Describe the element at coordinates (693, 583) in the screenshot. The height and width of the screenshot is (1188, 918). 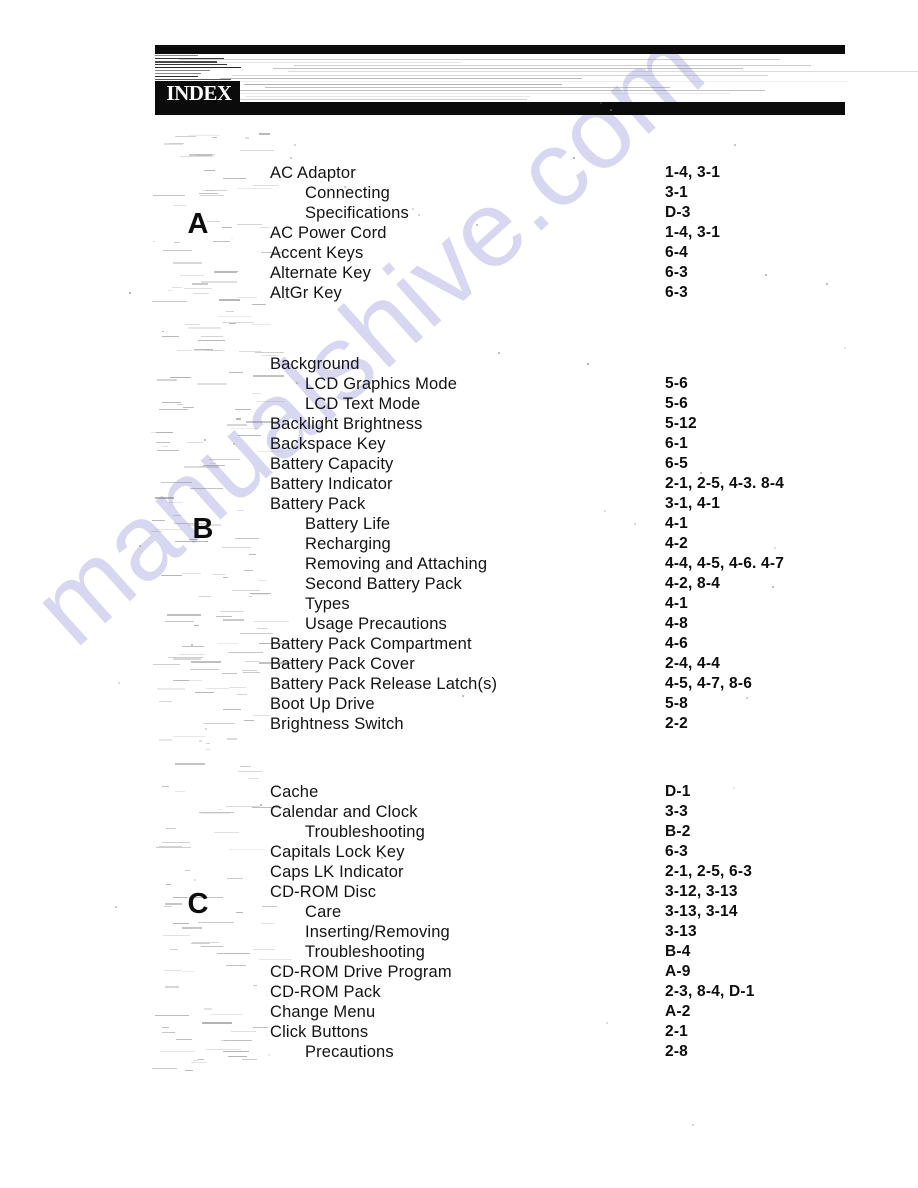
I see `index-entry-page-refs: 4-2, 8-4` at that location.